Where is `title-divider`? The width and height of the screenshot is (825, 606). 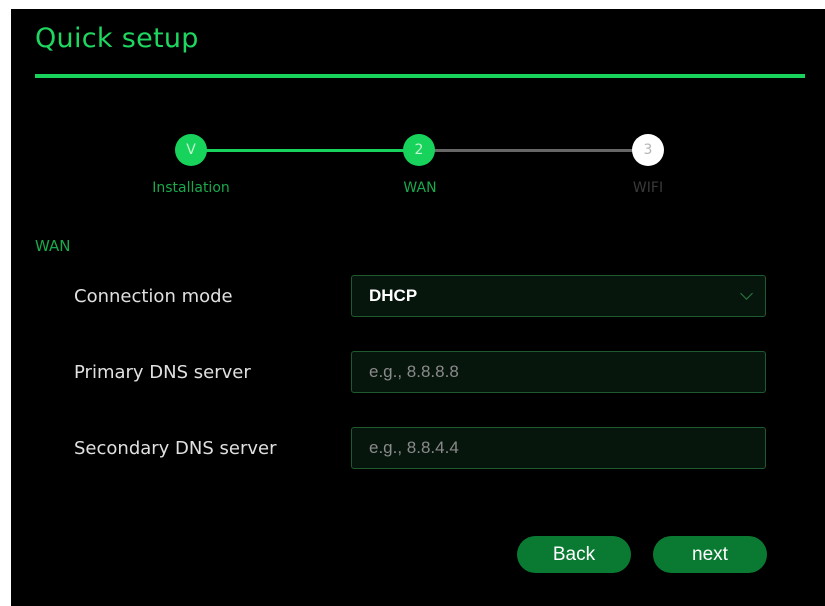 title-divider is located at coordinates (420, 76).